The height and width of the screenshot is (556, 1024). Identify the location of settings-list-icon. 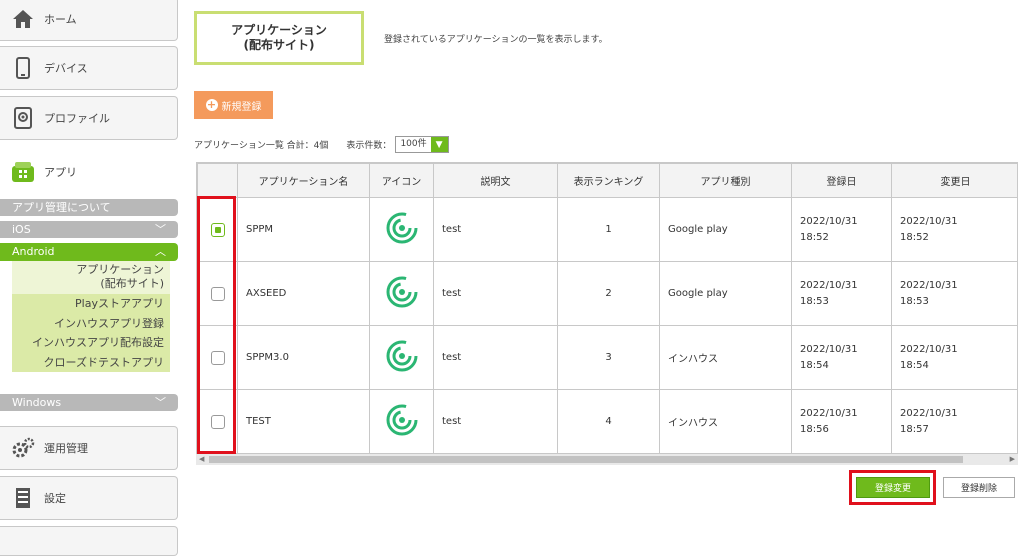
(23, 498).